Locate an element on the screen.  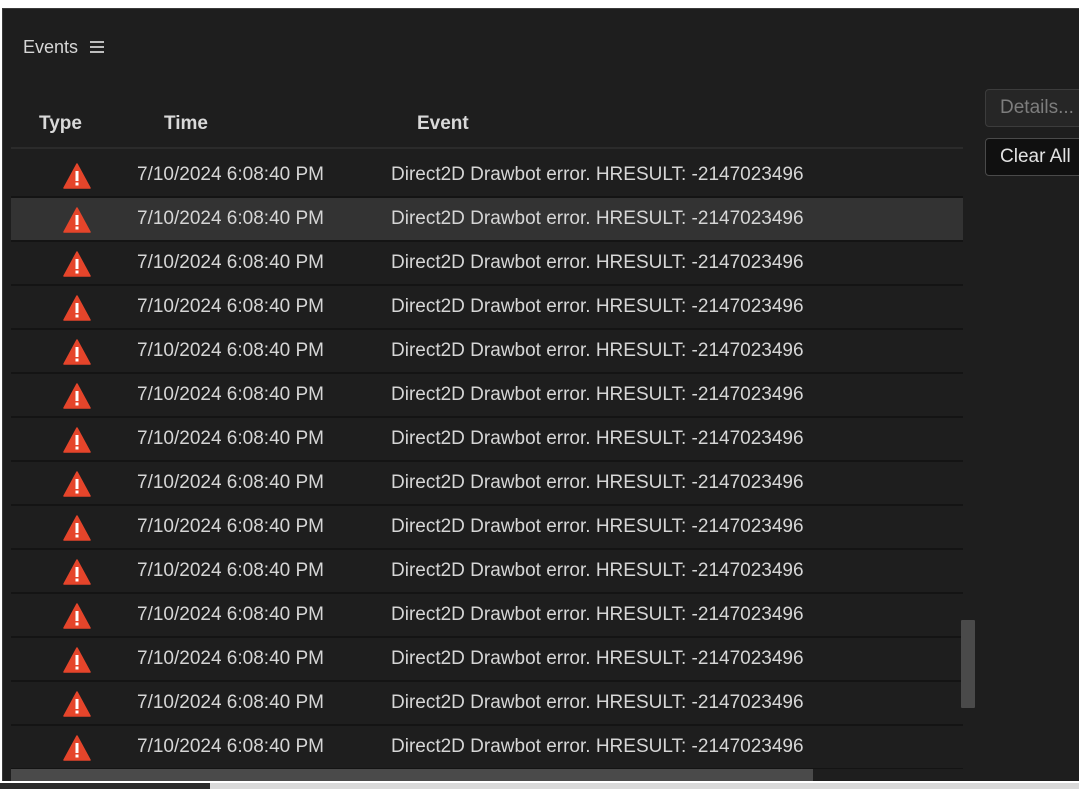
taskbar-strip is located at coordinates (539, 785).